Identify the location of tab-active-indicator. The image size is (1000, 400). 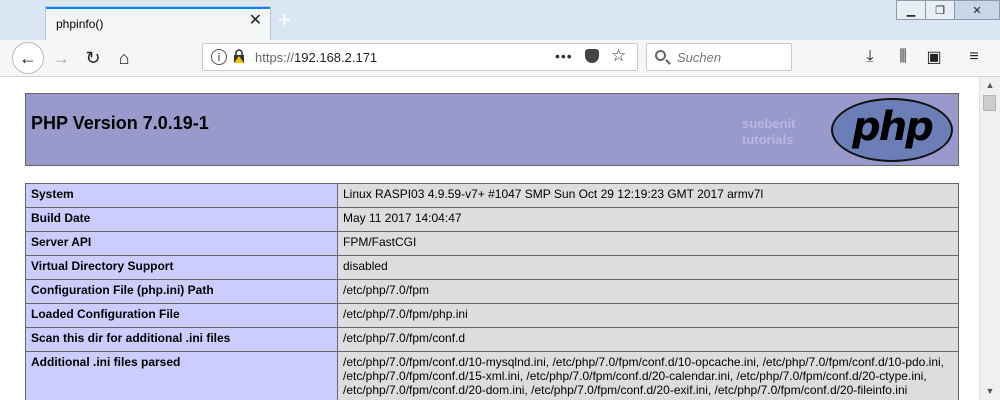
(158, 8).